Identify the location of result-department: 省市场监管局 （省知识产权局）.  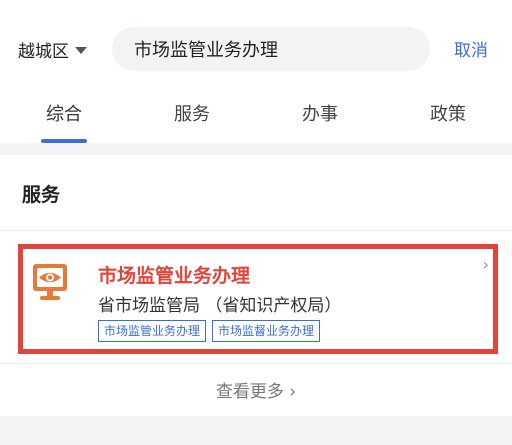
(220, 306).